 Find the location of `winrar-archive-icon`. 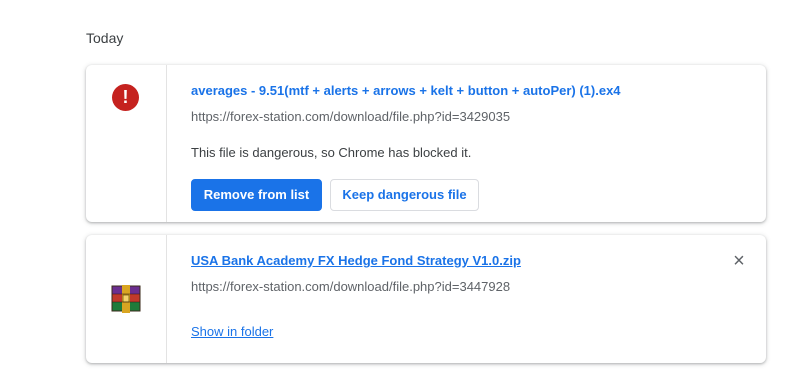

winrar-archive-icon is located at coordinates (126, 299).